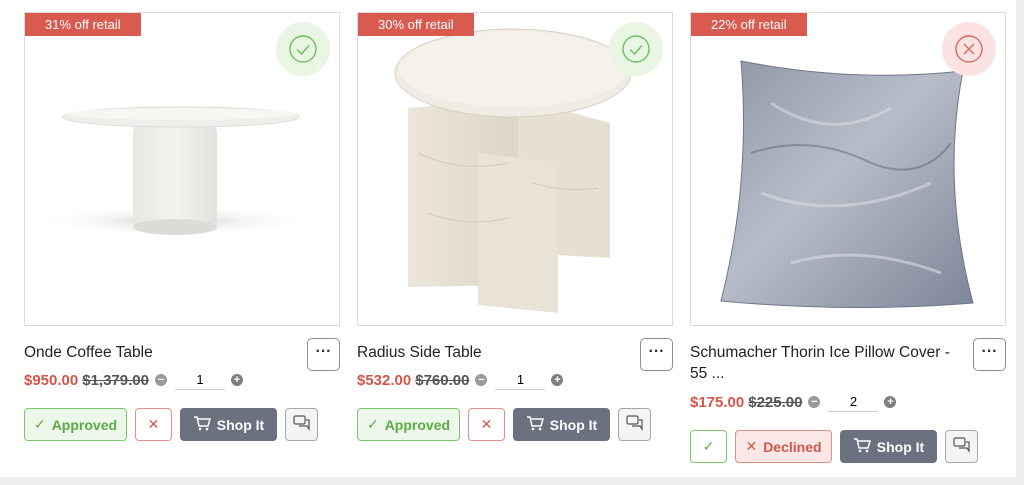  What do you see at coordinates (489, 352) in the screenshot?
I see `product-name: Radius Side Table` at bounding box center [489, 352].